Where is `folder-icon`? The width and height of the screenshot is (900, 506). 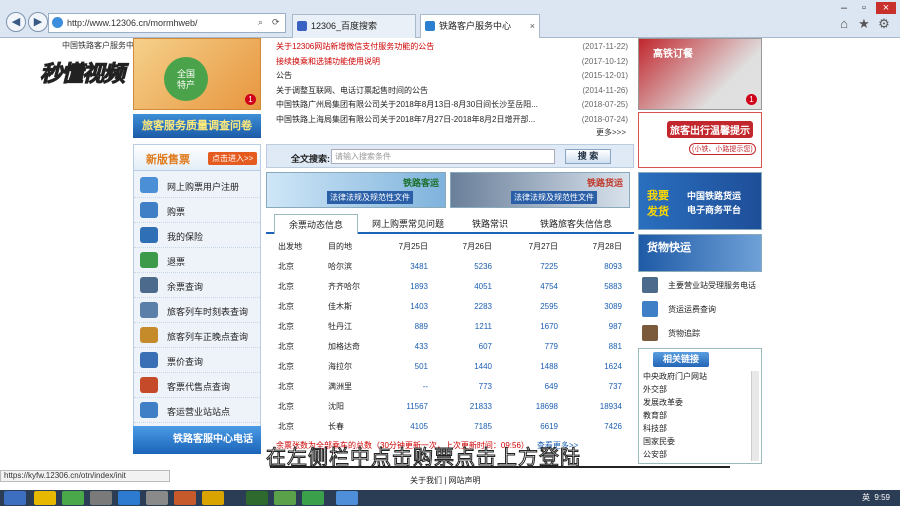 folder-icon is located at coordinates (45, 498).